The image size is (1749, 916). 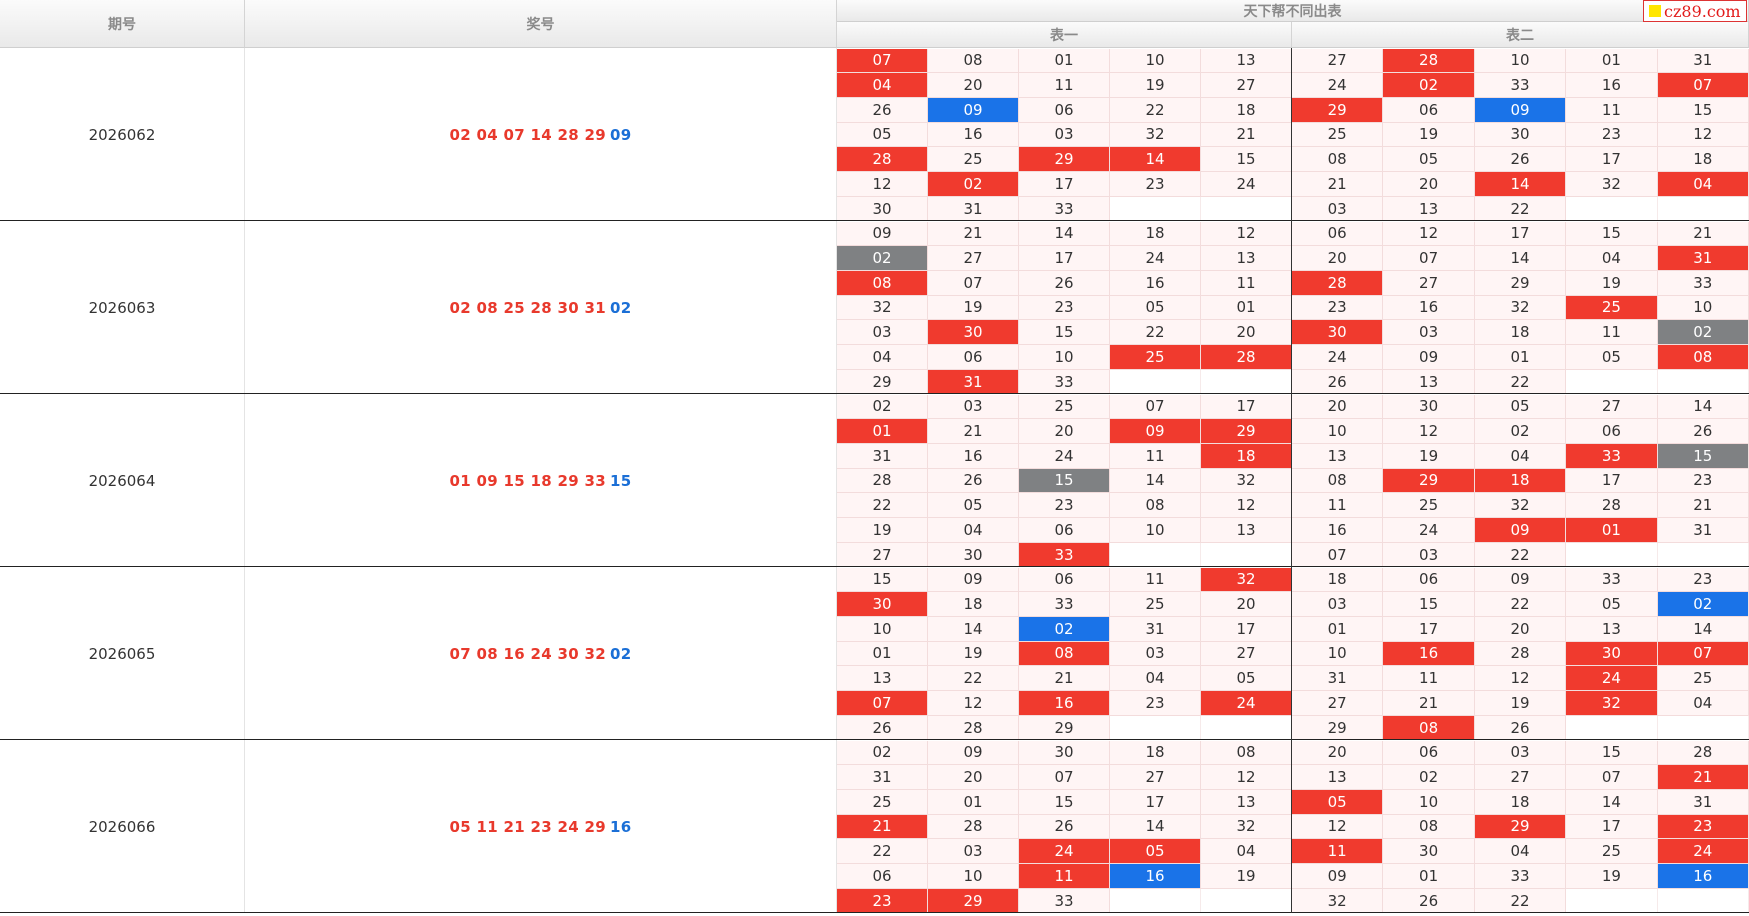 What do you see at coordinates (1703, 283) in the screenshot?
I see `table2-cell: 33` at bounding box center [1703, 283].